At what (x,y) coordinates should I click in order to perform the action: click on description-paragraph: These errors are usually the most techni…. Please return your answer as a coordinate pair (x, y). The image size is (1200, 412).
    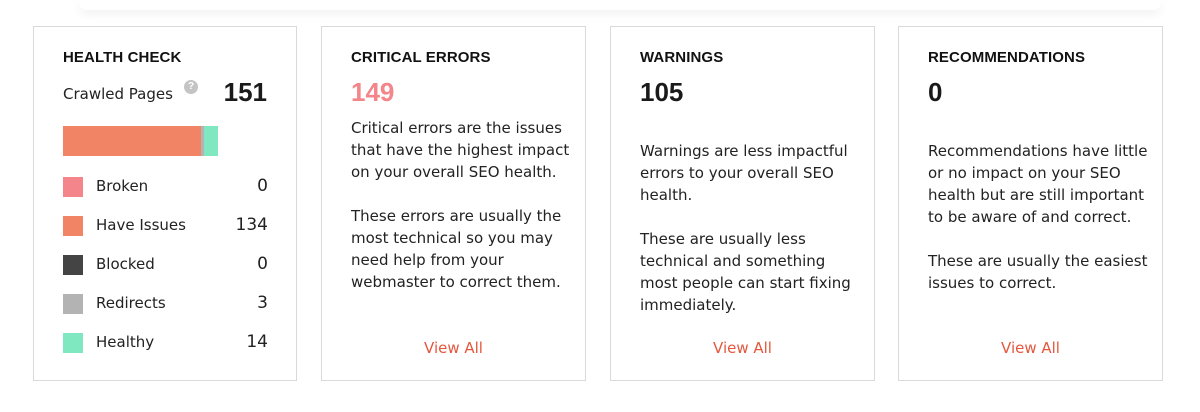
    Looking at the image, I should click on (456, 249).